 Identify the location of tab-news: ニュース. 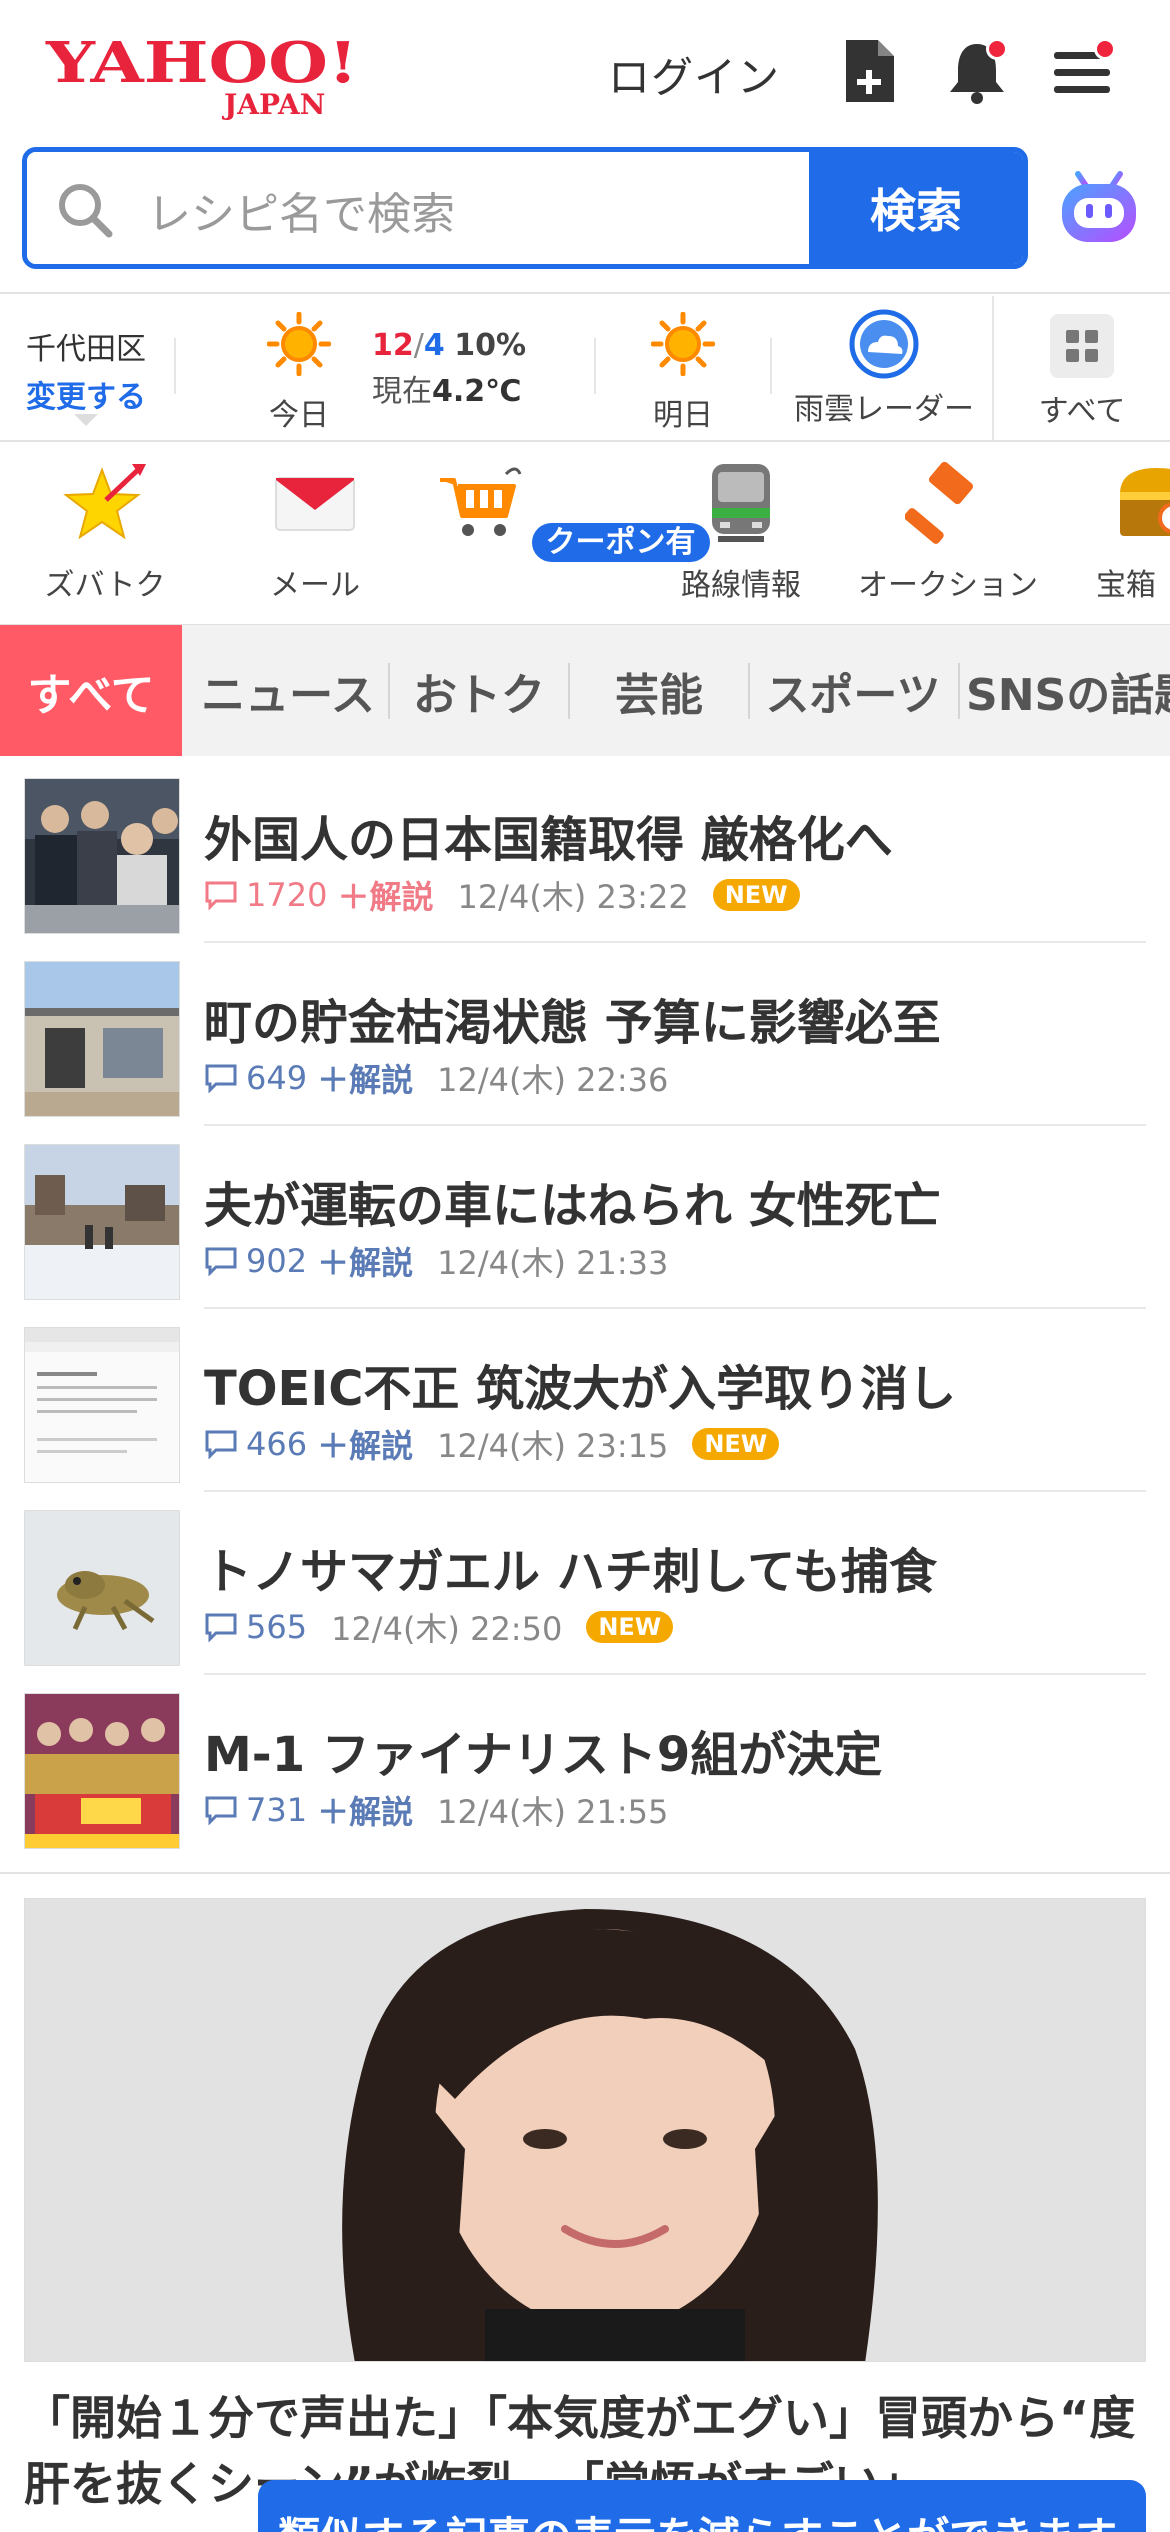
(288, 690).